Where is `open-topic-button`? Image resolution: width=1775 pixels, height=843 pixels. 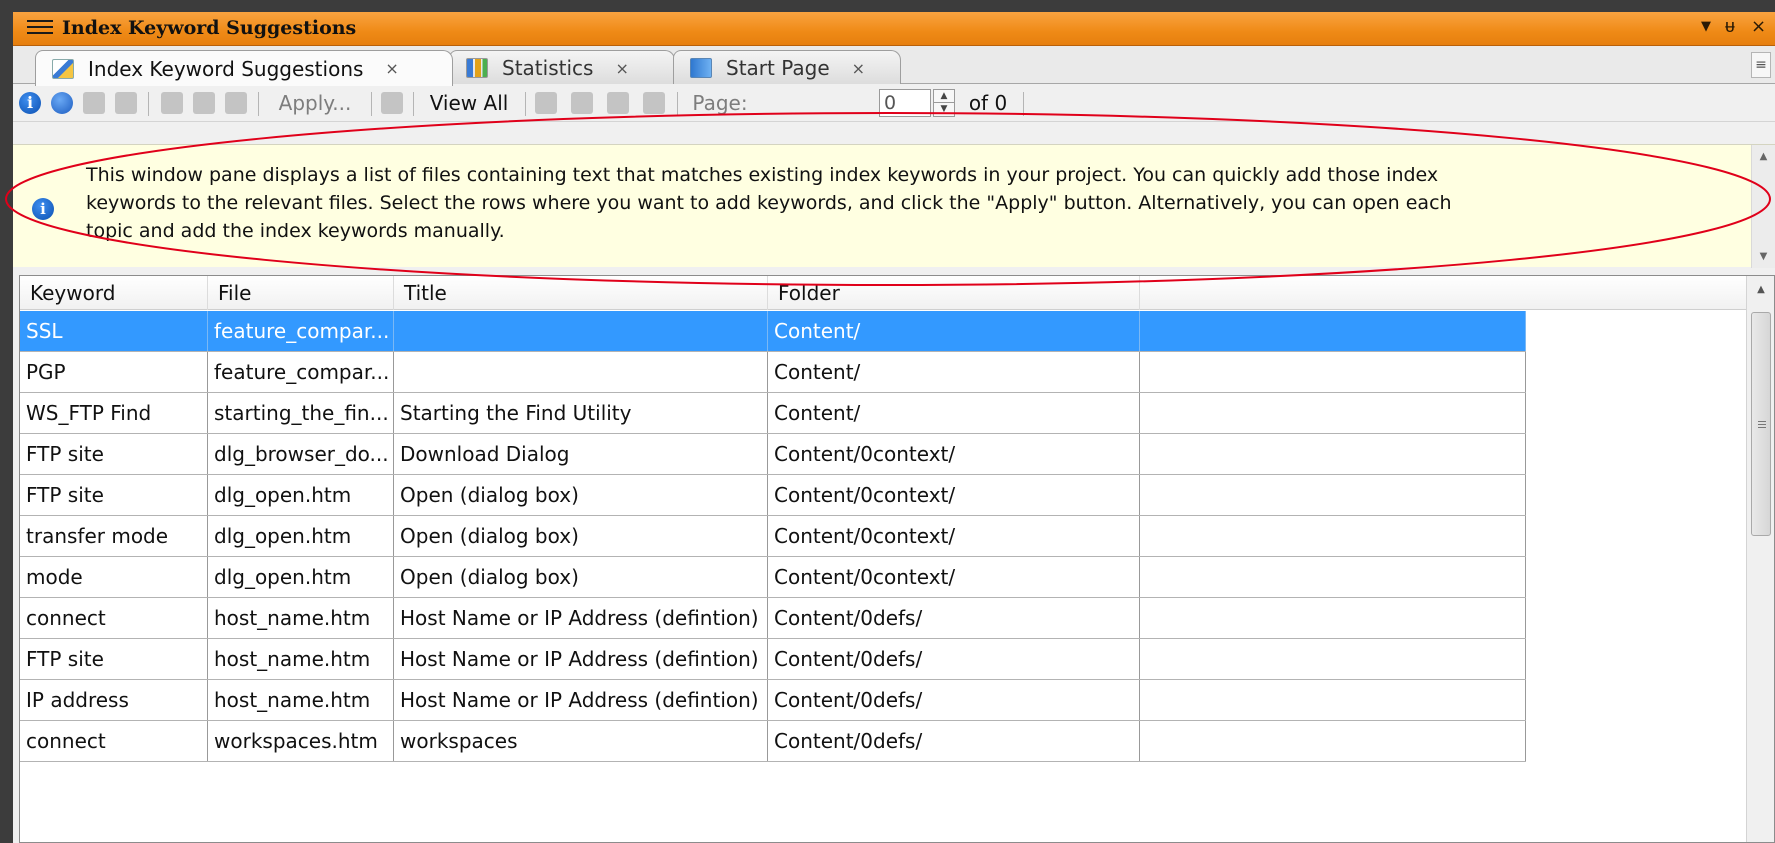 open-topic-button is located at coordinates (94, 103).